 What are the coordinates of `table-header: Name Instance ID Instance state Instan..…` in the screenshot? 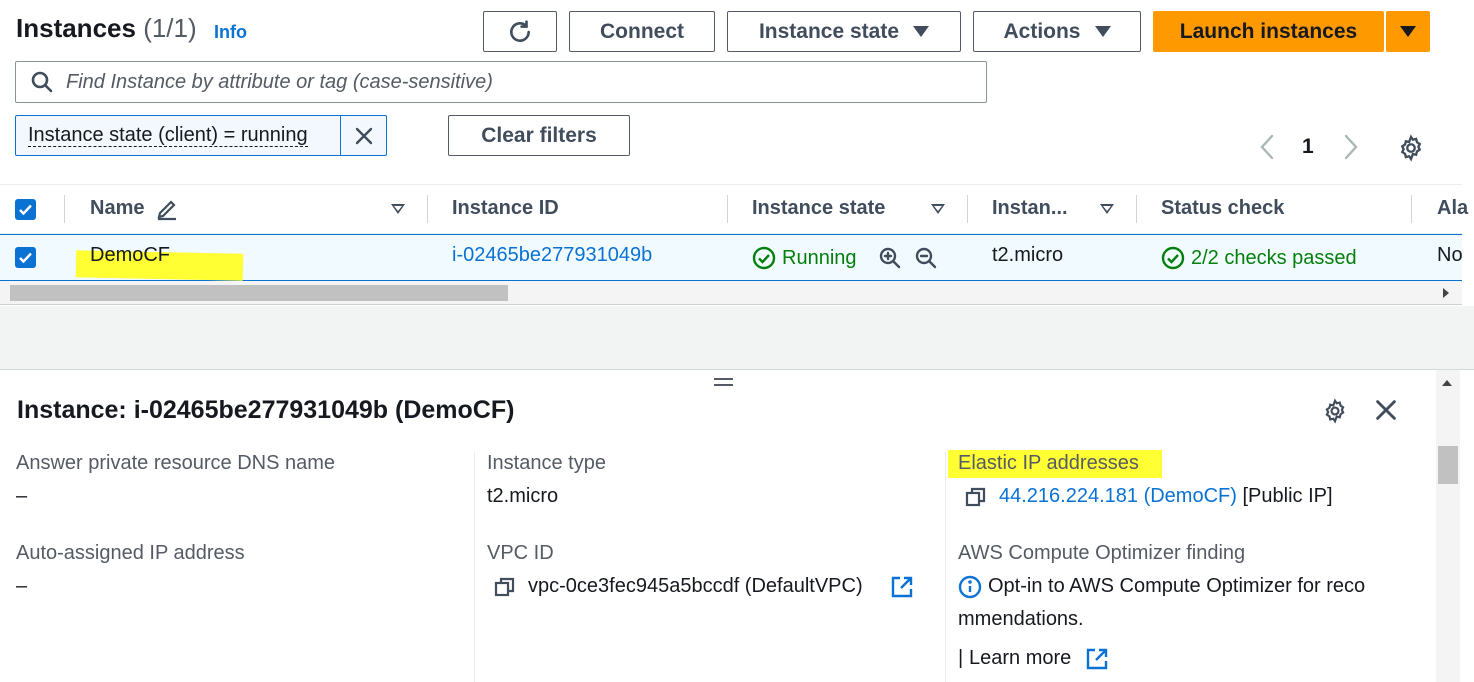 It's located at (734, 209).